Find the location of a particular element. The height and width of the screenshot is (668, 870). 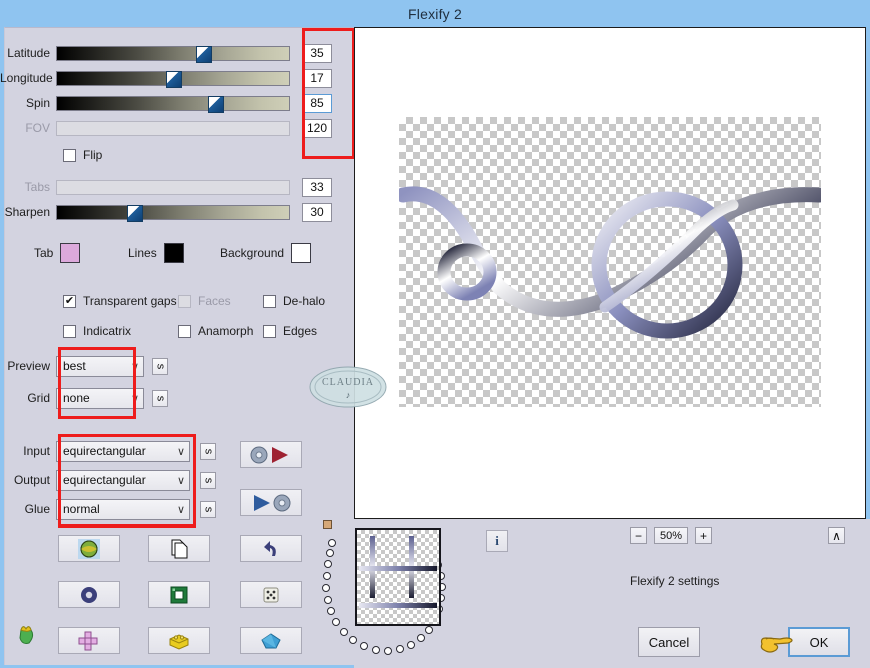

window-title: Flexify 2 is located at coordinates (435, 13).